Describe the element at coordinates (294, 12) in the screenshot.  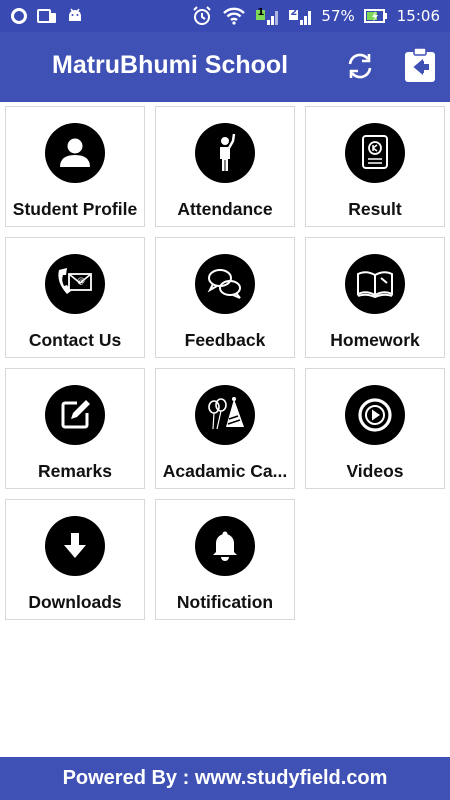
I see `sim2-badge: 2` at that location.